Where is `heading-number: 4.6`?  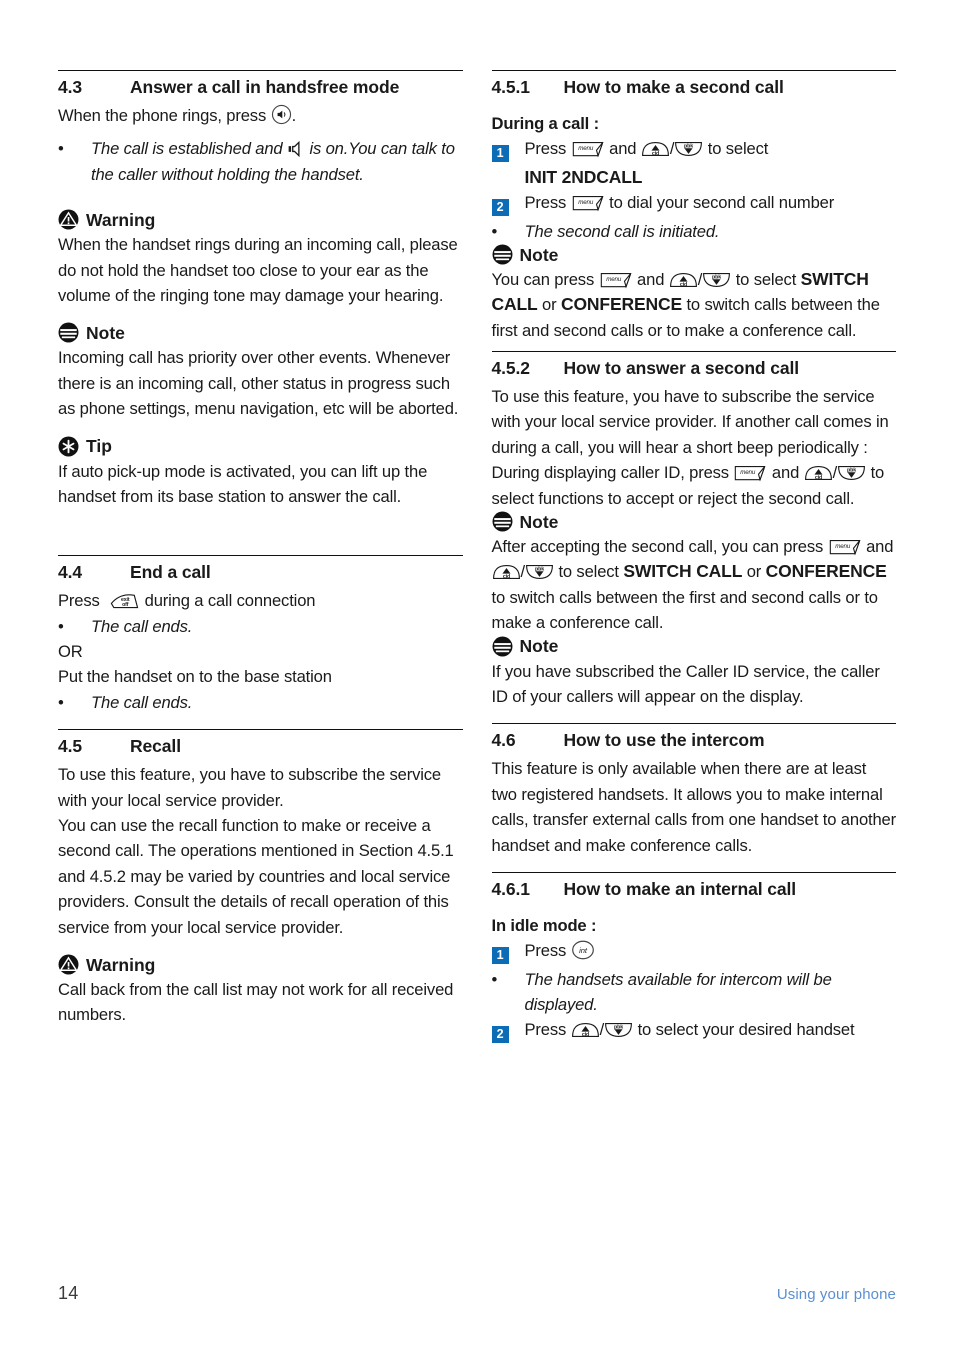 heading-number: 4.6 is located at coordinates (503, 740).